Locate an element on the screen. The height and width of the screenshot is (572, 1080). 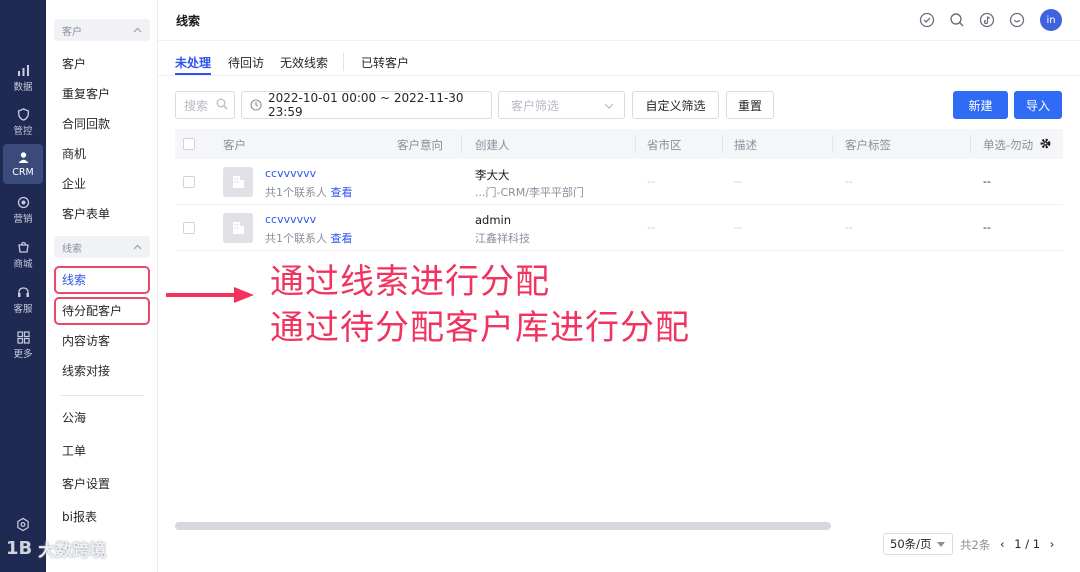
rail-item-marketing: 营销 is located at coordinates (23, 210).